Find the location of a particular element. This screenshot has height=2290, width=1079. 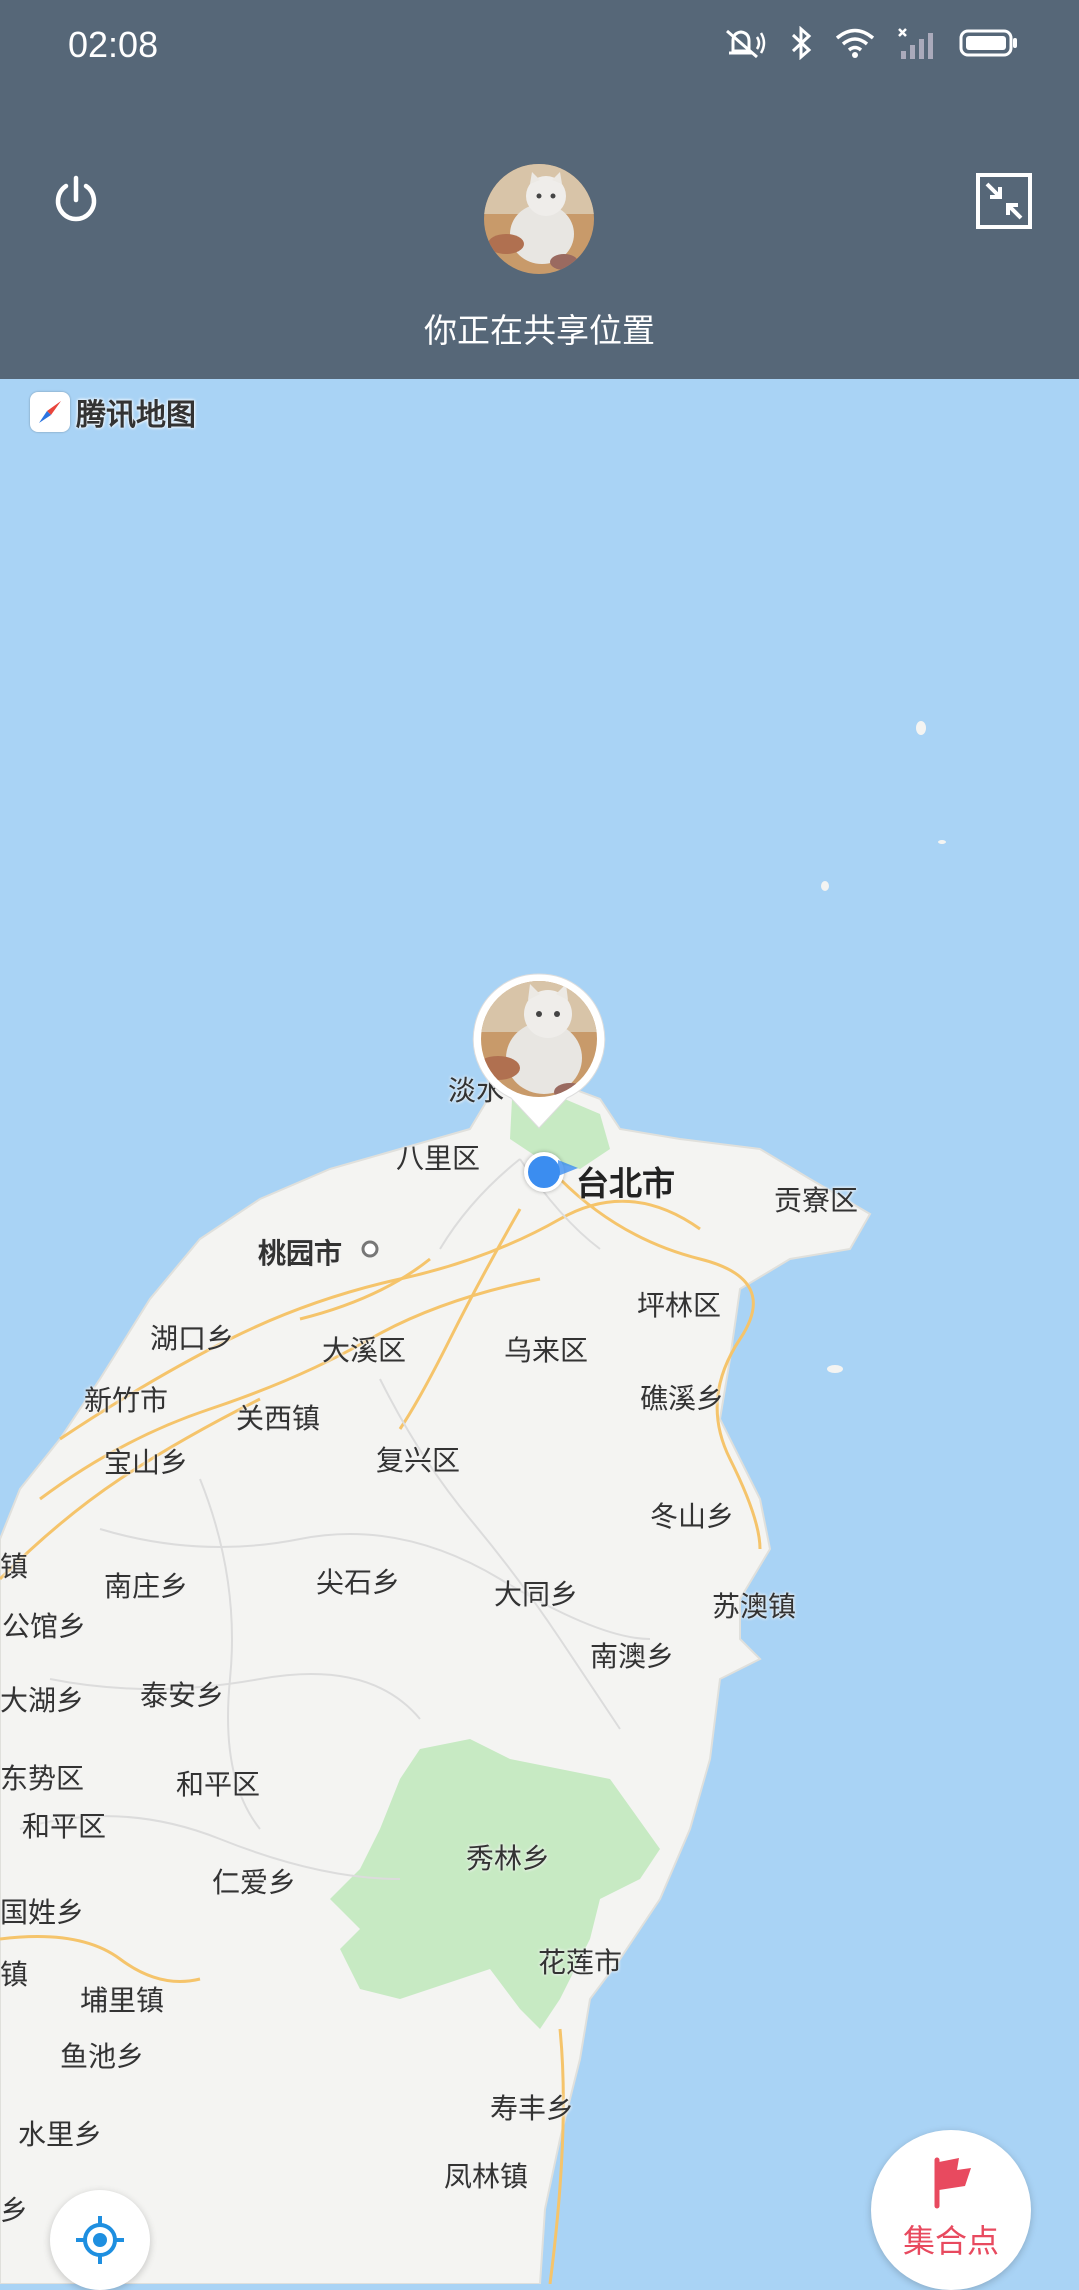

map-label-zhen1: 镇 is located at coordinates (14, 1566).